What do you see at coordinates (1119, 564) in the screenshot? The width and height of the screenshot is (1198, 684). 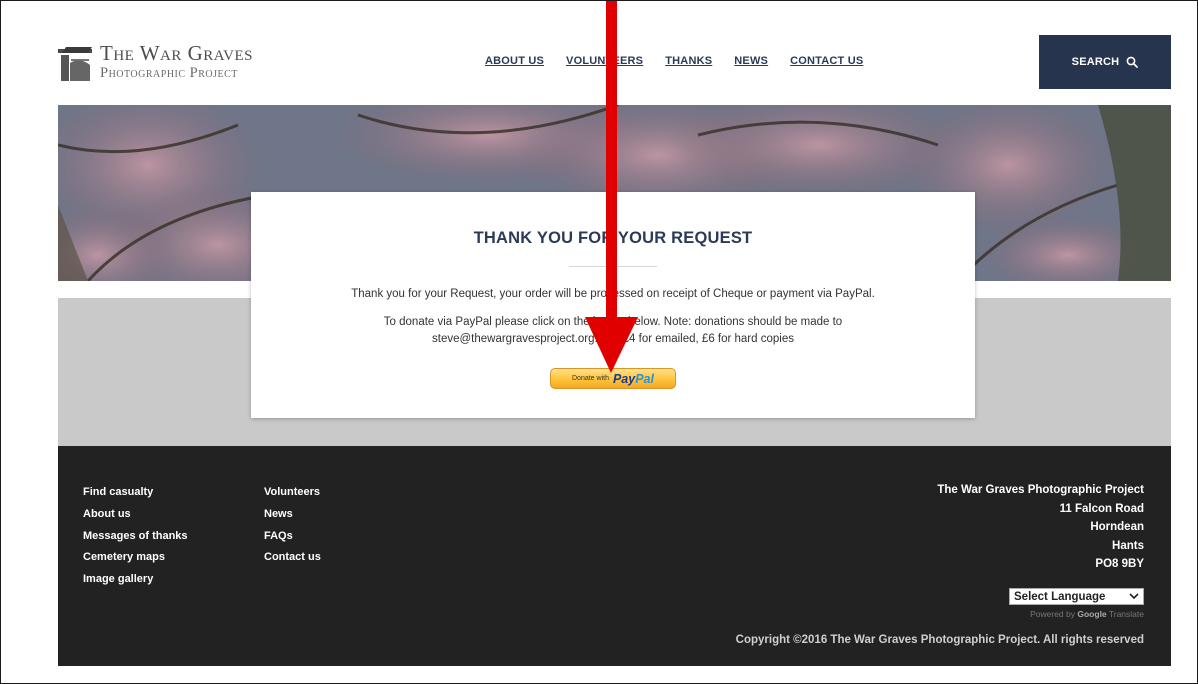 I see `address-postcode: PO8 9BY` at bounding box center [1119, 564].